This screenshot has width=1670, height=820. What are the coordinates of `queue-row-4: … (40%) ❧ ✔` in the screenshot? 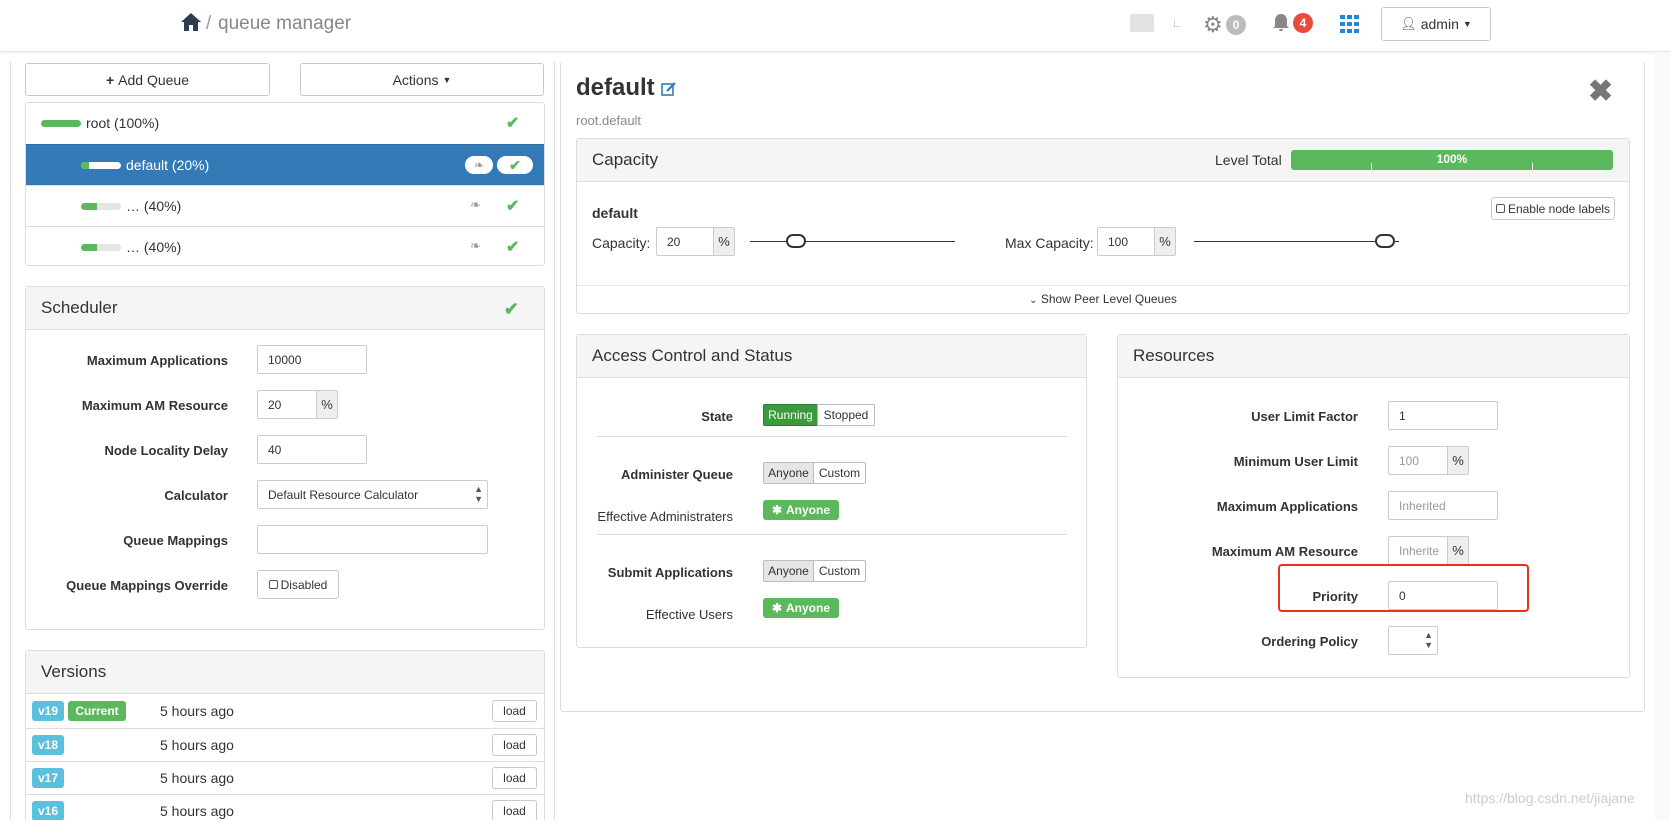 It's located at (285, 246).